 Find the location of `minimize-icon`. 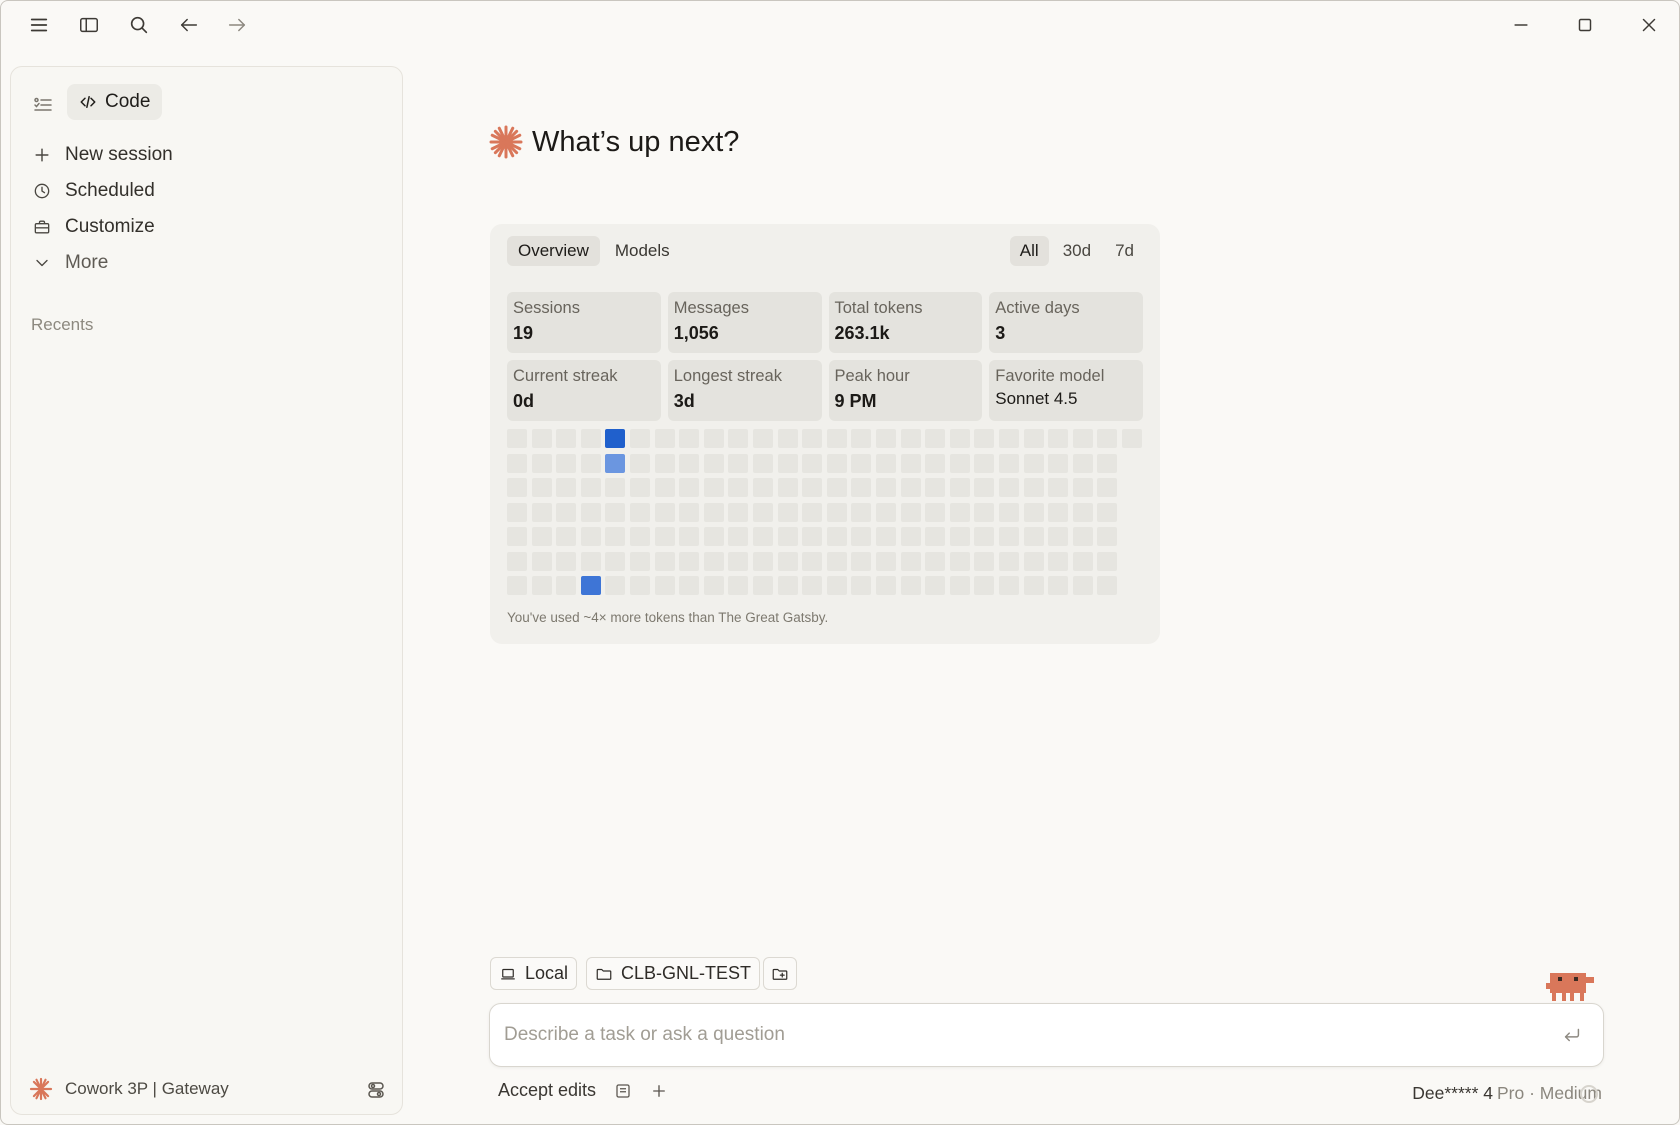

minimize-icon is located at coordinates (1521, 25).